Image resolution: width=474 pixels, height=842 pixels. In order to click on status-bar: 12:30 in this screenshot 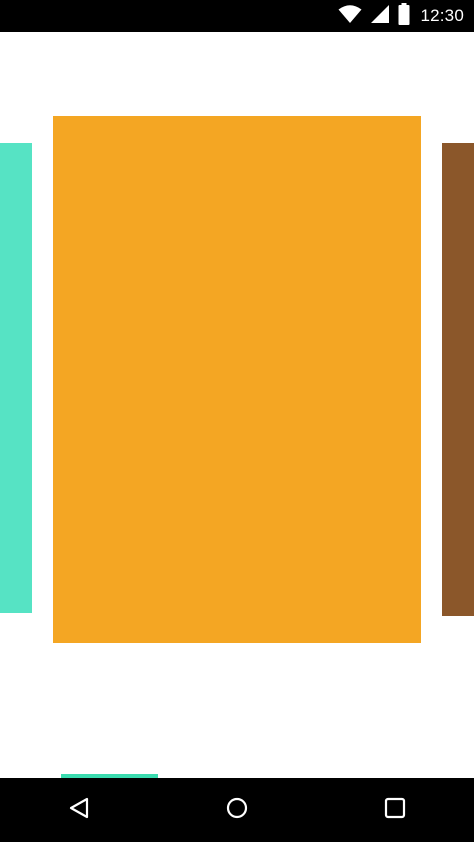, I will do `click(237, 16)`.